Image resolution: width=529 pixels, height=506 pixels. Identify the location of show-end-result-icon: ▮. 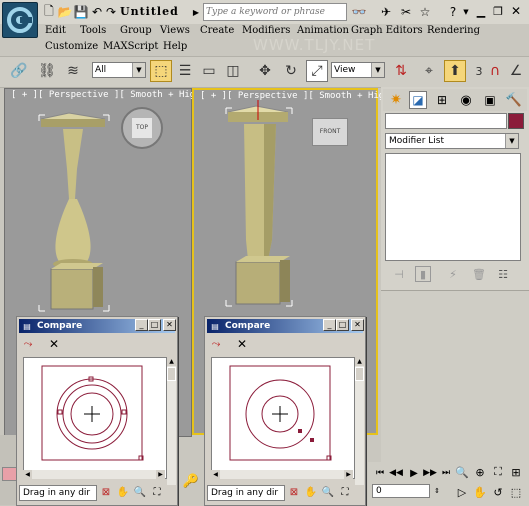
(423, 274).